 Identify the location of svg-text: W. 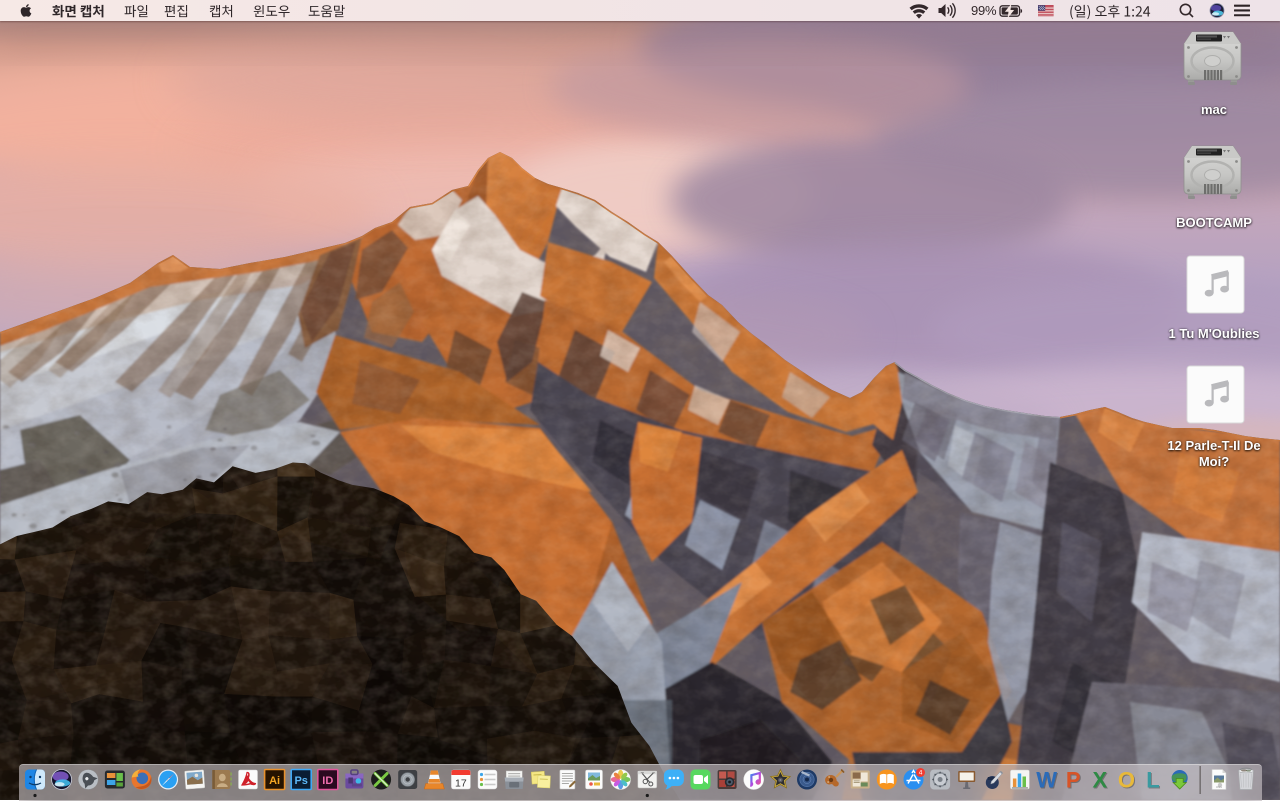
(1046, 780).